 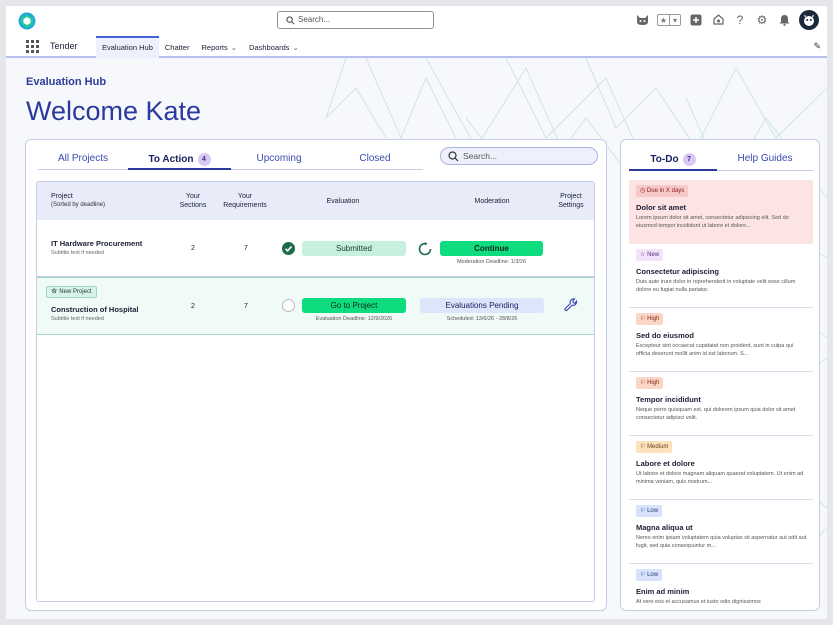 What do you see at coordinates (114, 111) in the screenshot?
I see `page-title: Welcome Kate` at bounding box center [114, 111].